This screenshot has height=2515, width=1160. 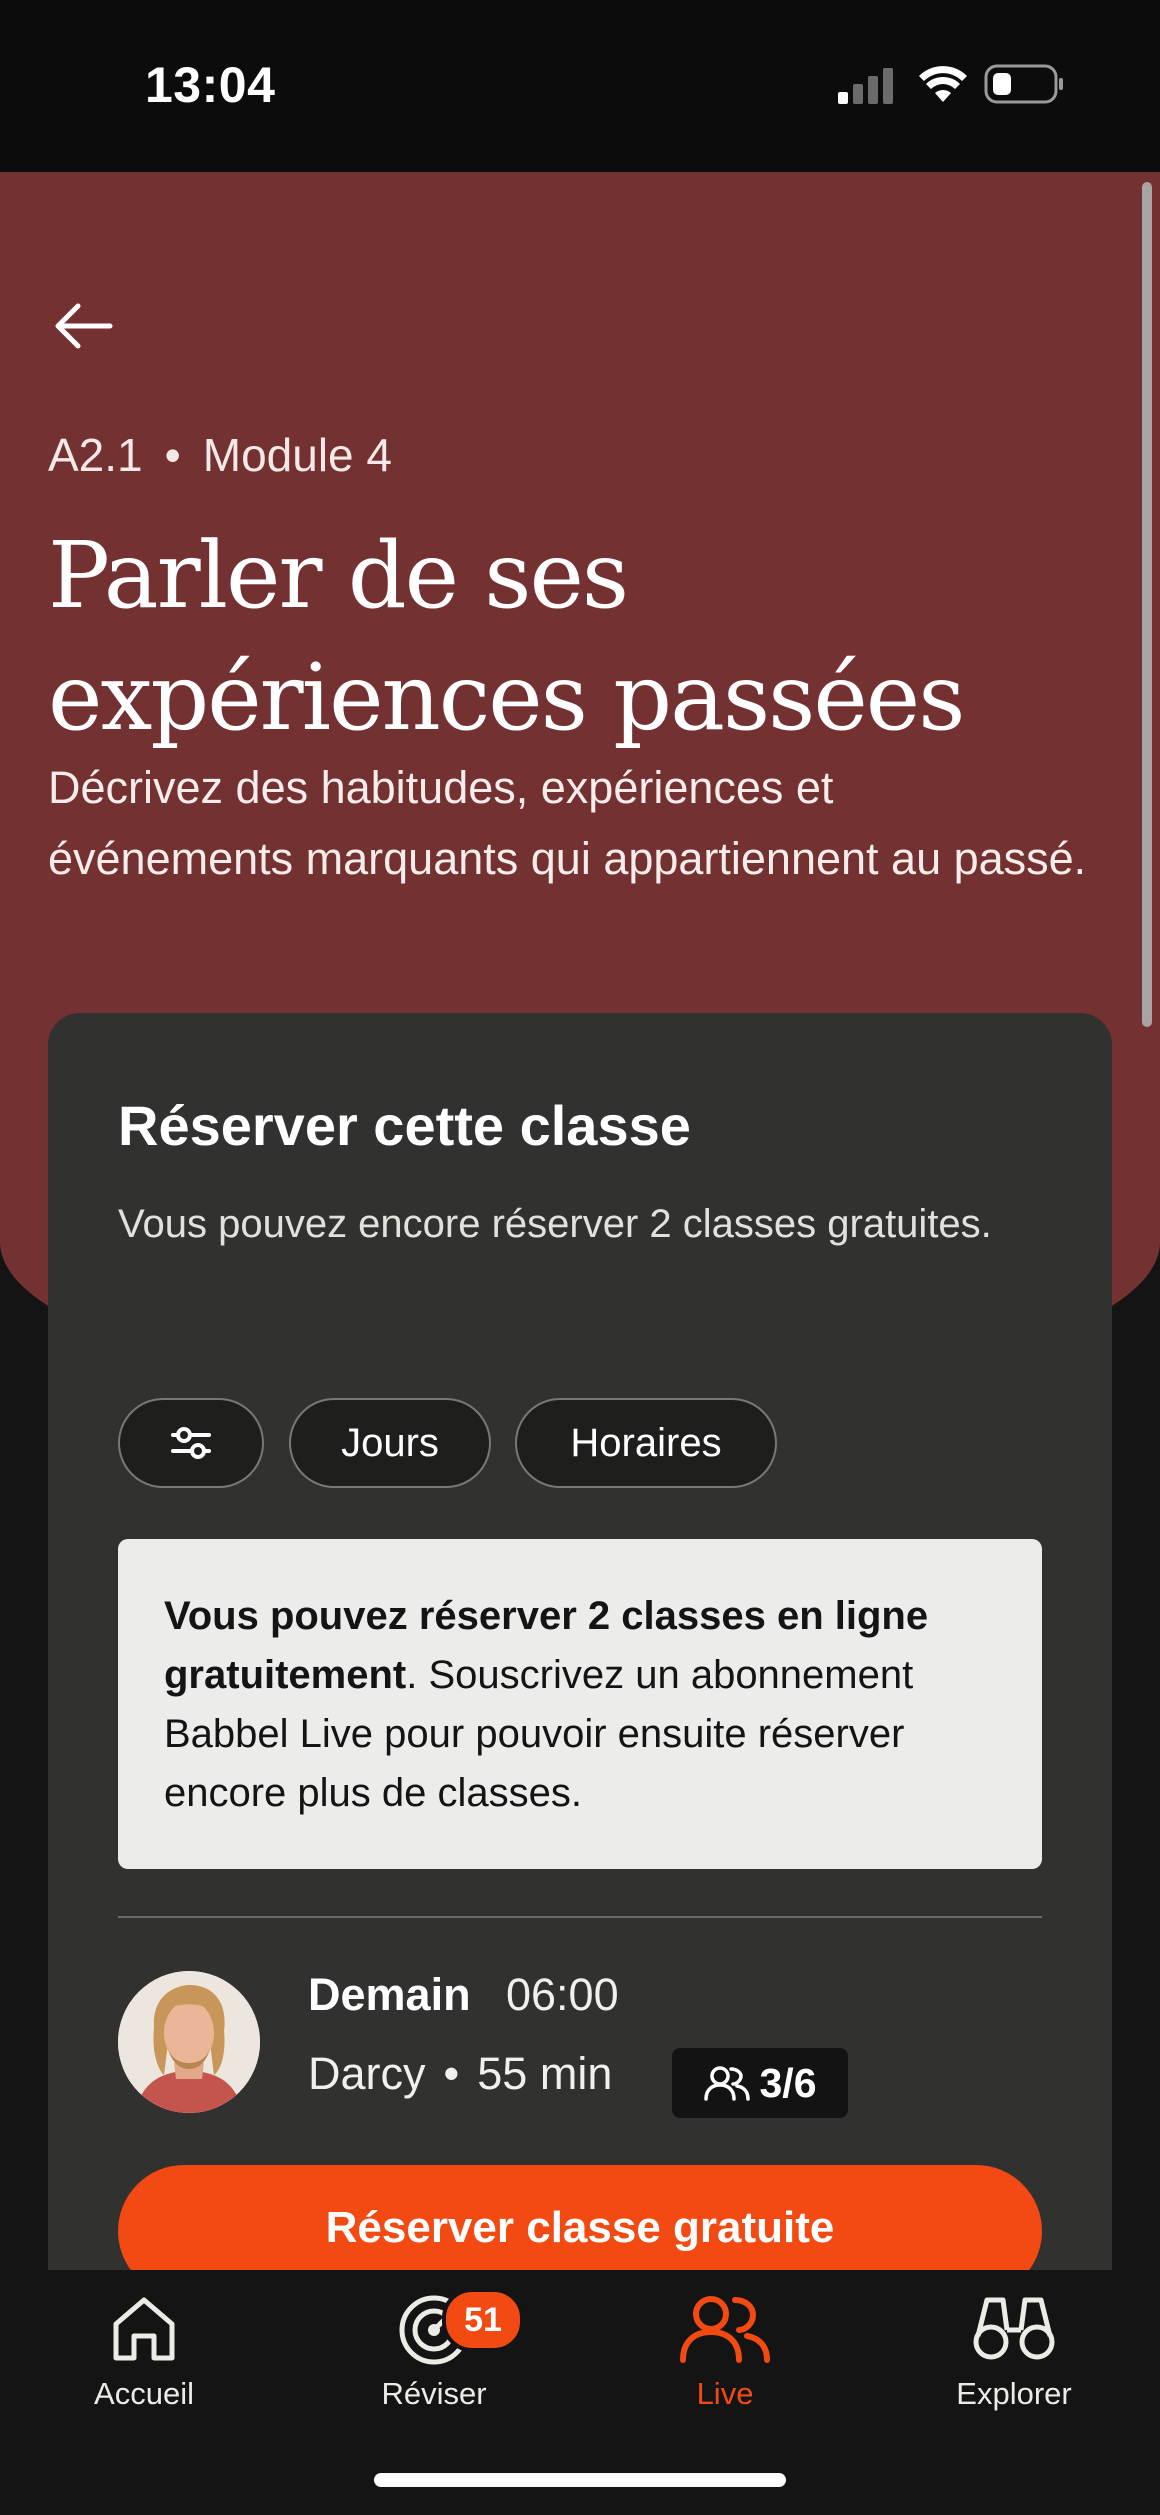 I want to click on nav-item-reviser: 51 Réviser, so click(x=434, y=2350).